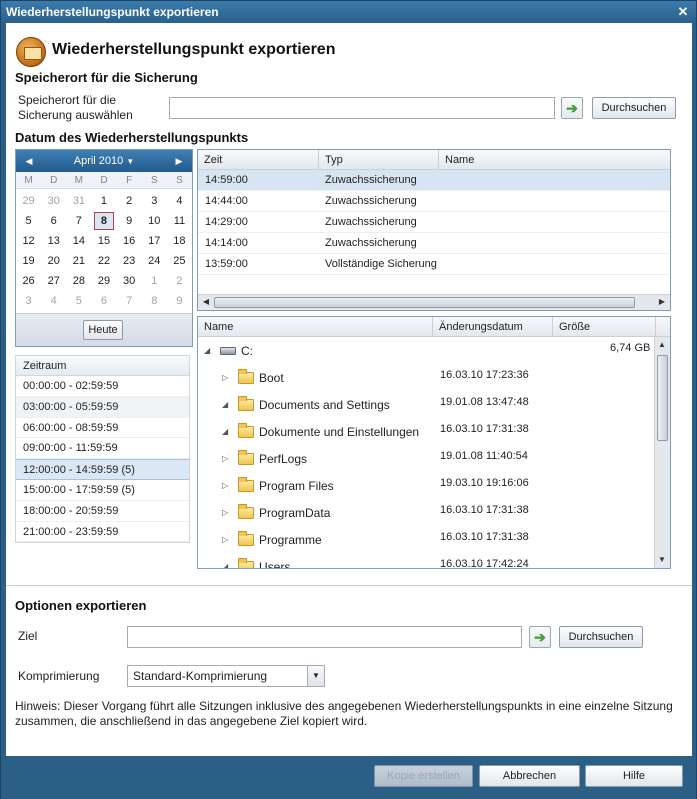 The width and height of the screenshot is (697, 799). Describe the element at coordinates (78, 261) in the screenshot. I see `calendar-day: 21` at that location.